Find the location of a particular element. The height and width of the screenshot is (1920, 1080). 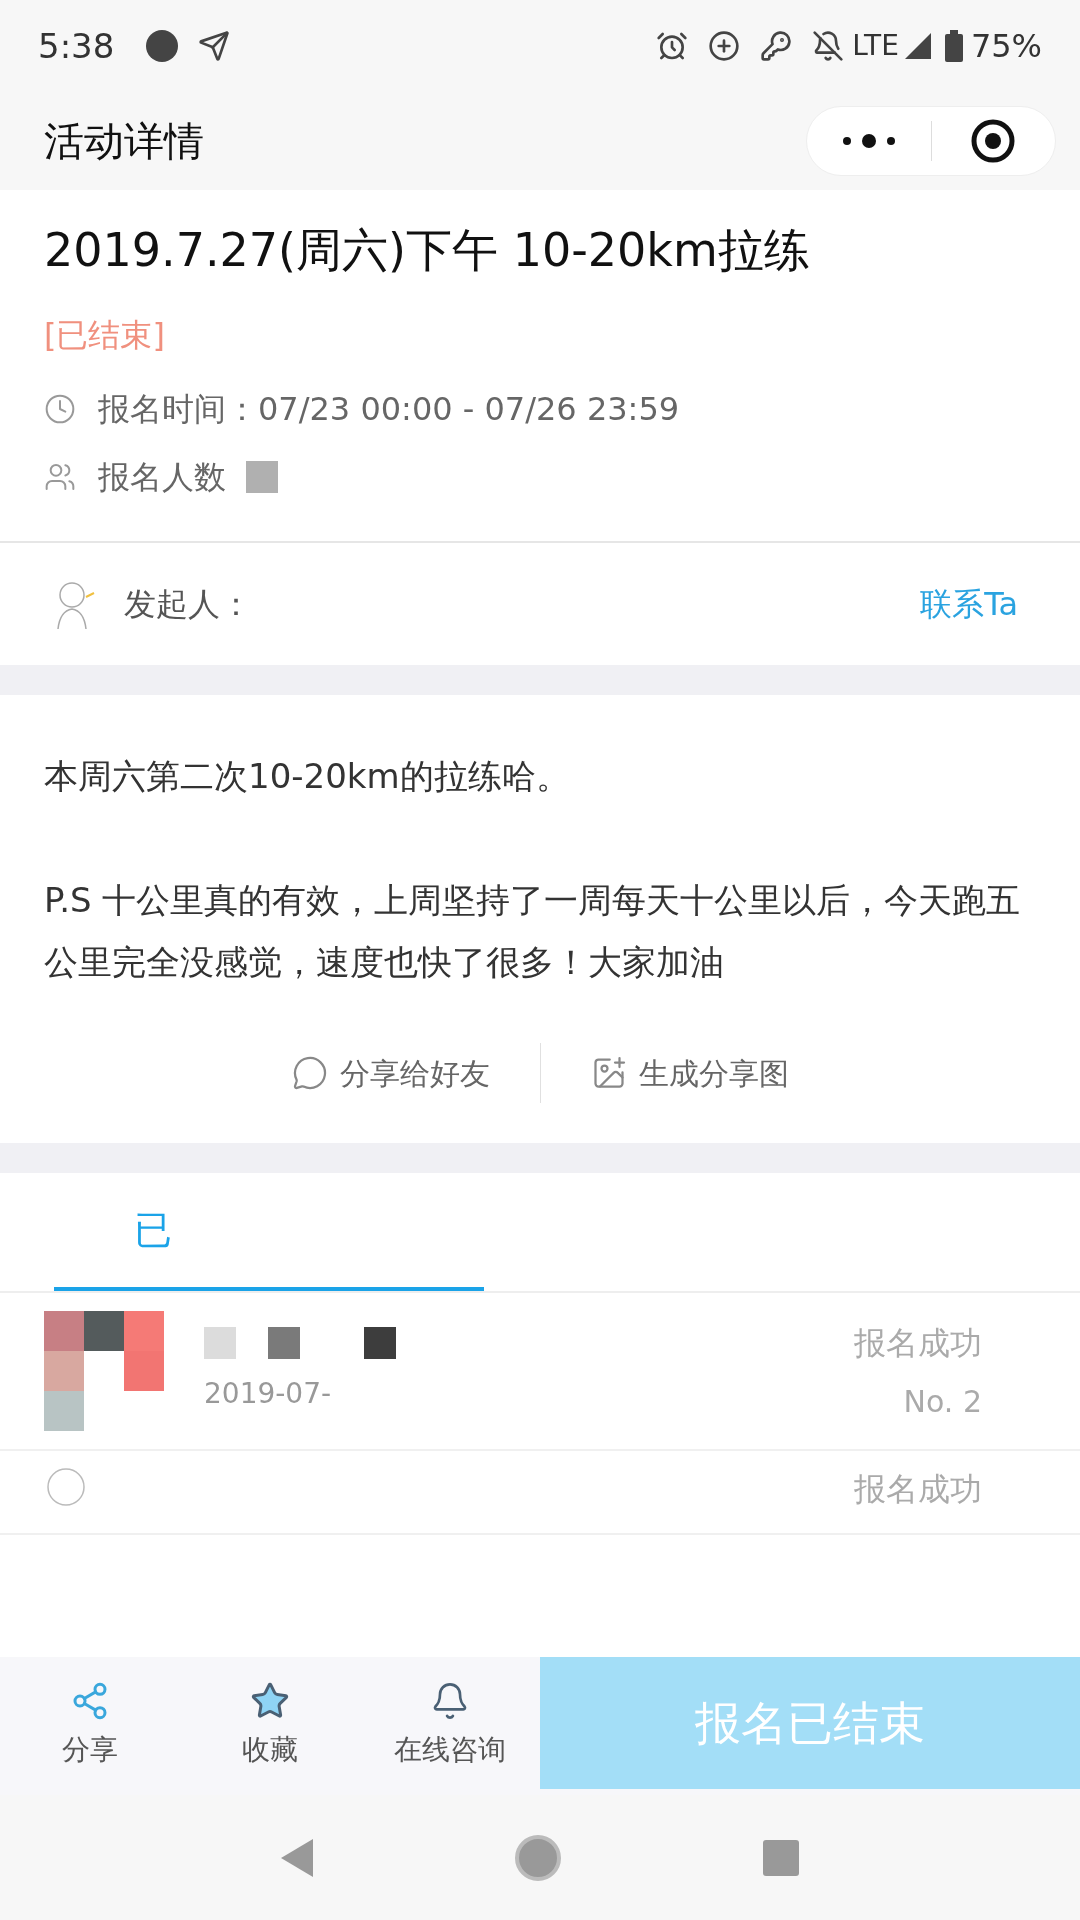

data-saver-icon is located at coordinates (724, 46).